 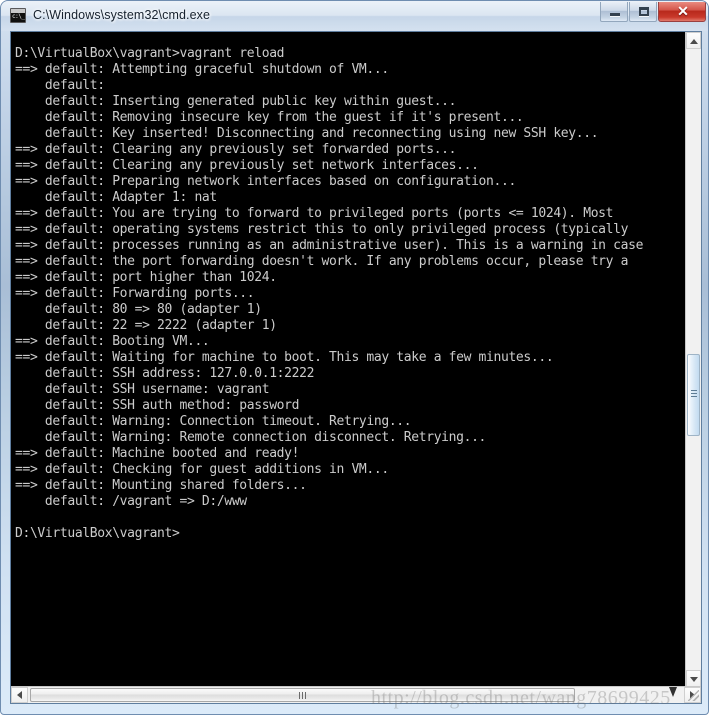 What do you see at coordinates (157, 405) in the screenshot?
I see `console-line: default: SSH auth method: password` at bounding box center [157, 405].